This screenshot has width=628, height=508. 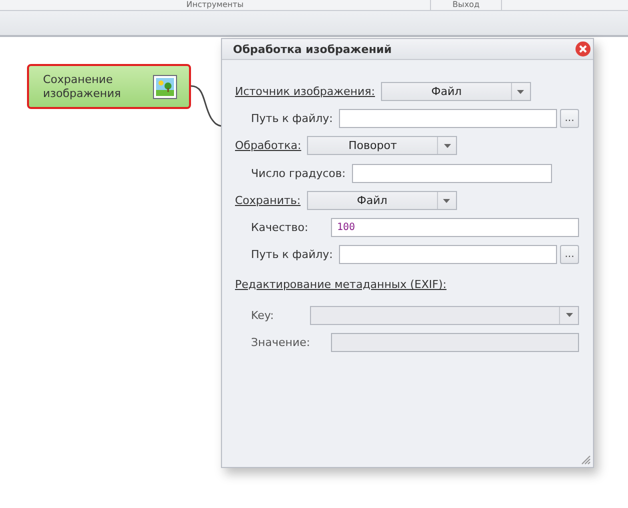 I want to click on field-label: Качество:, so click(x=280, y=227).